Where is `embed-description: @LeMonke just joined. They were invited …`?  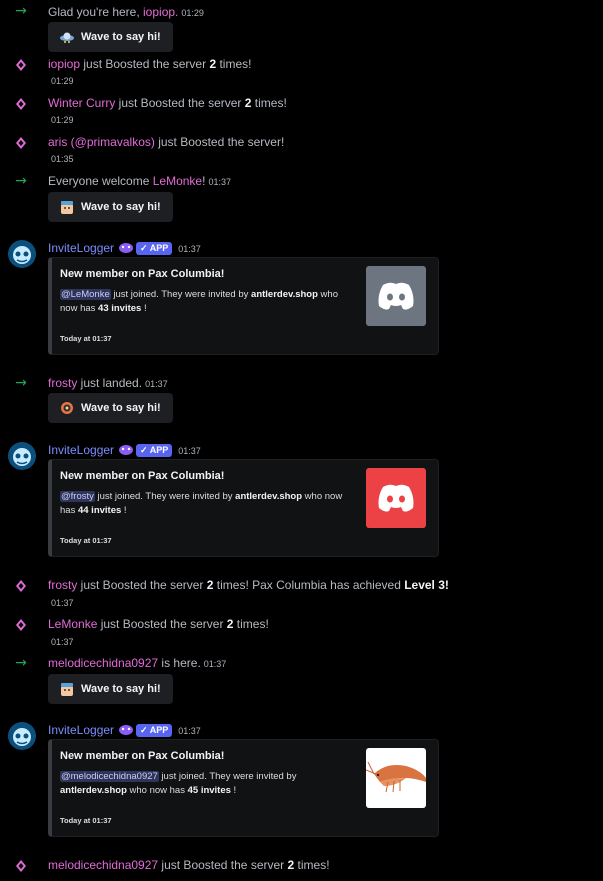
embed-description: @LeMonke just joined. They were invited … is located at coordinates (199, 301).